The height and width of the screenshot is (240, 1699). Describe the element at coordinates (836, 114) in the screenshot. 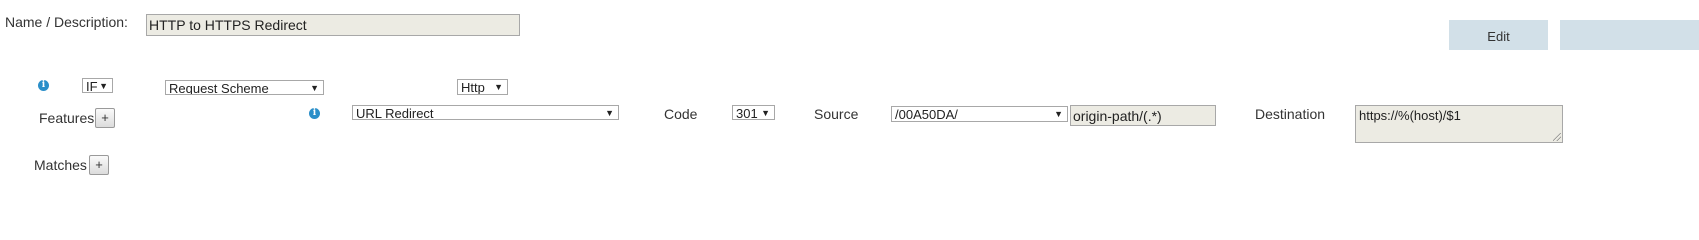

I see `source-label: Source` at that location.